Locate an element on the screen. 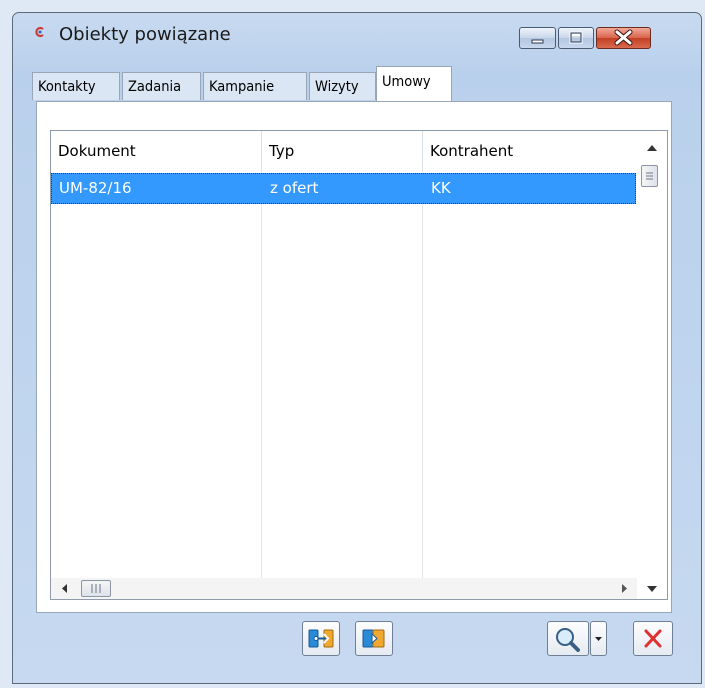 This screenshot has width=705, height=688. search-button is located at coordinates (568, 638).